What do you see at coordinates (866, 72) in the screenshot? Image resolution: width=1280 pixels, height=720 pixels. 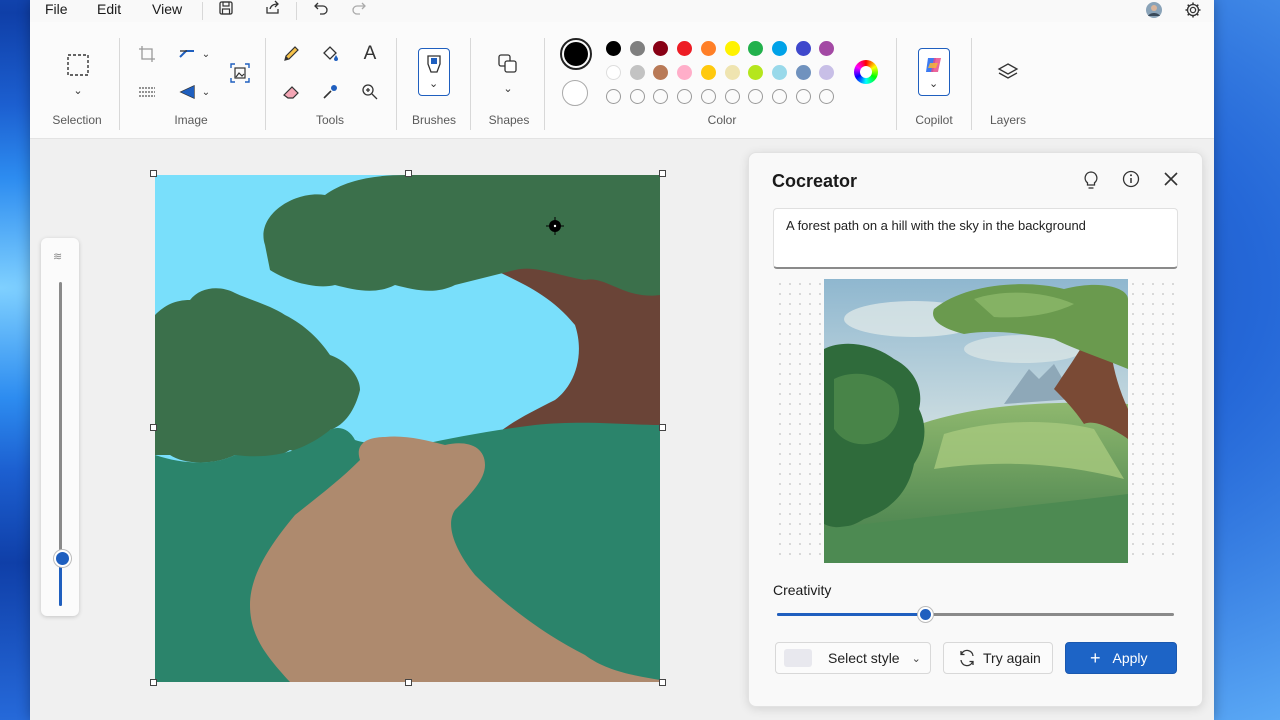 I see `edit-colors-icon` at bounding box center [866, 72].